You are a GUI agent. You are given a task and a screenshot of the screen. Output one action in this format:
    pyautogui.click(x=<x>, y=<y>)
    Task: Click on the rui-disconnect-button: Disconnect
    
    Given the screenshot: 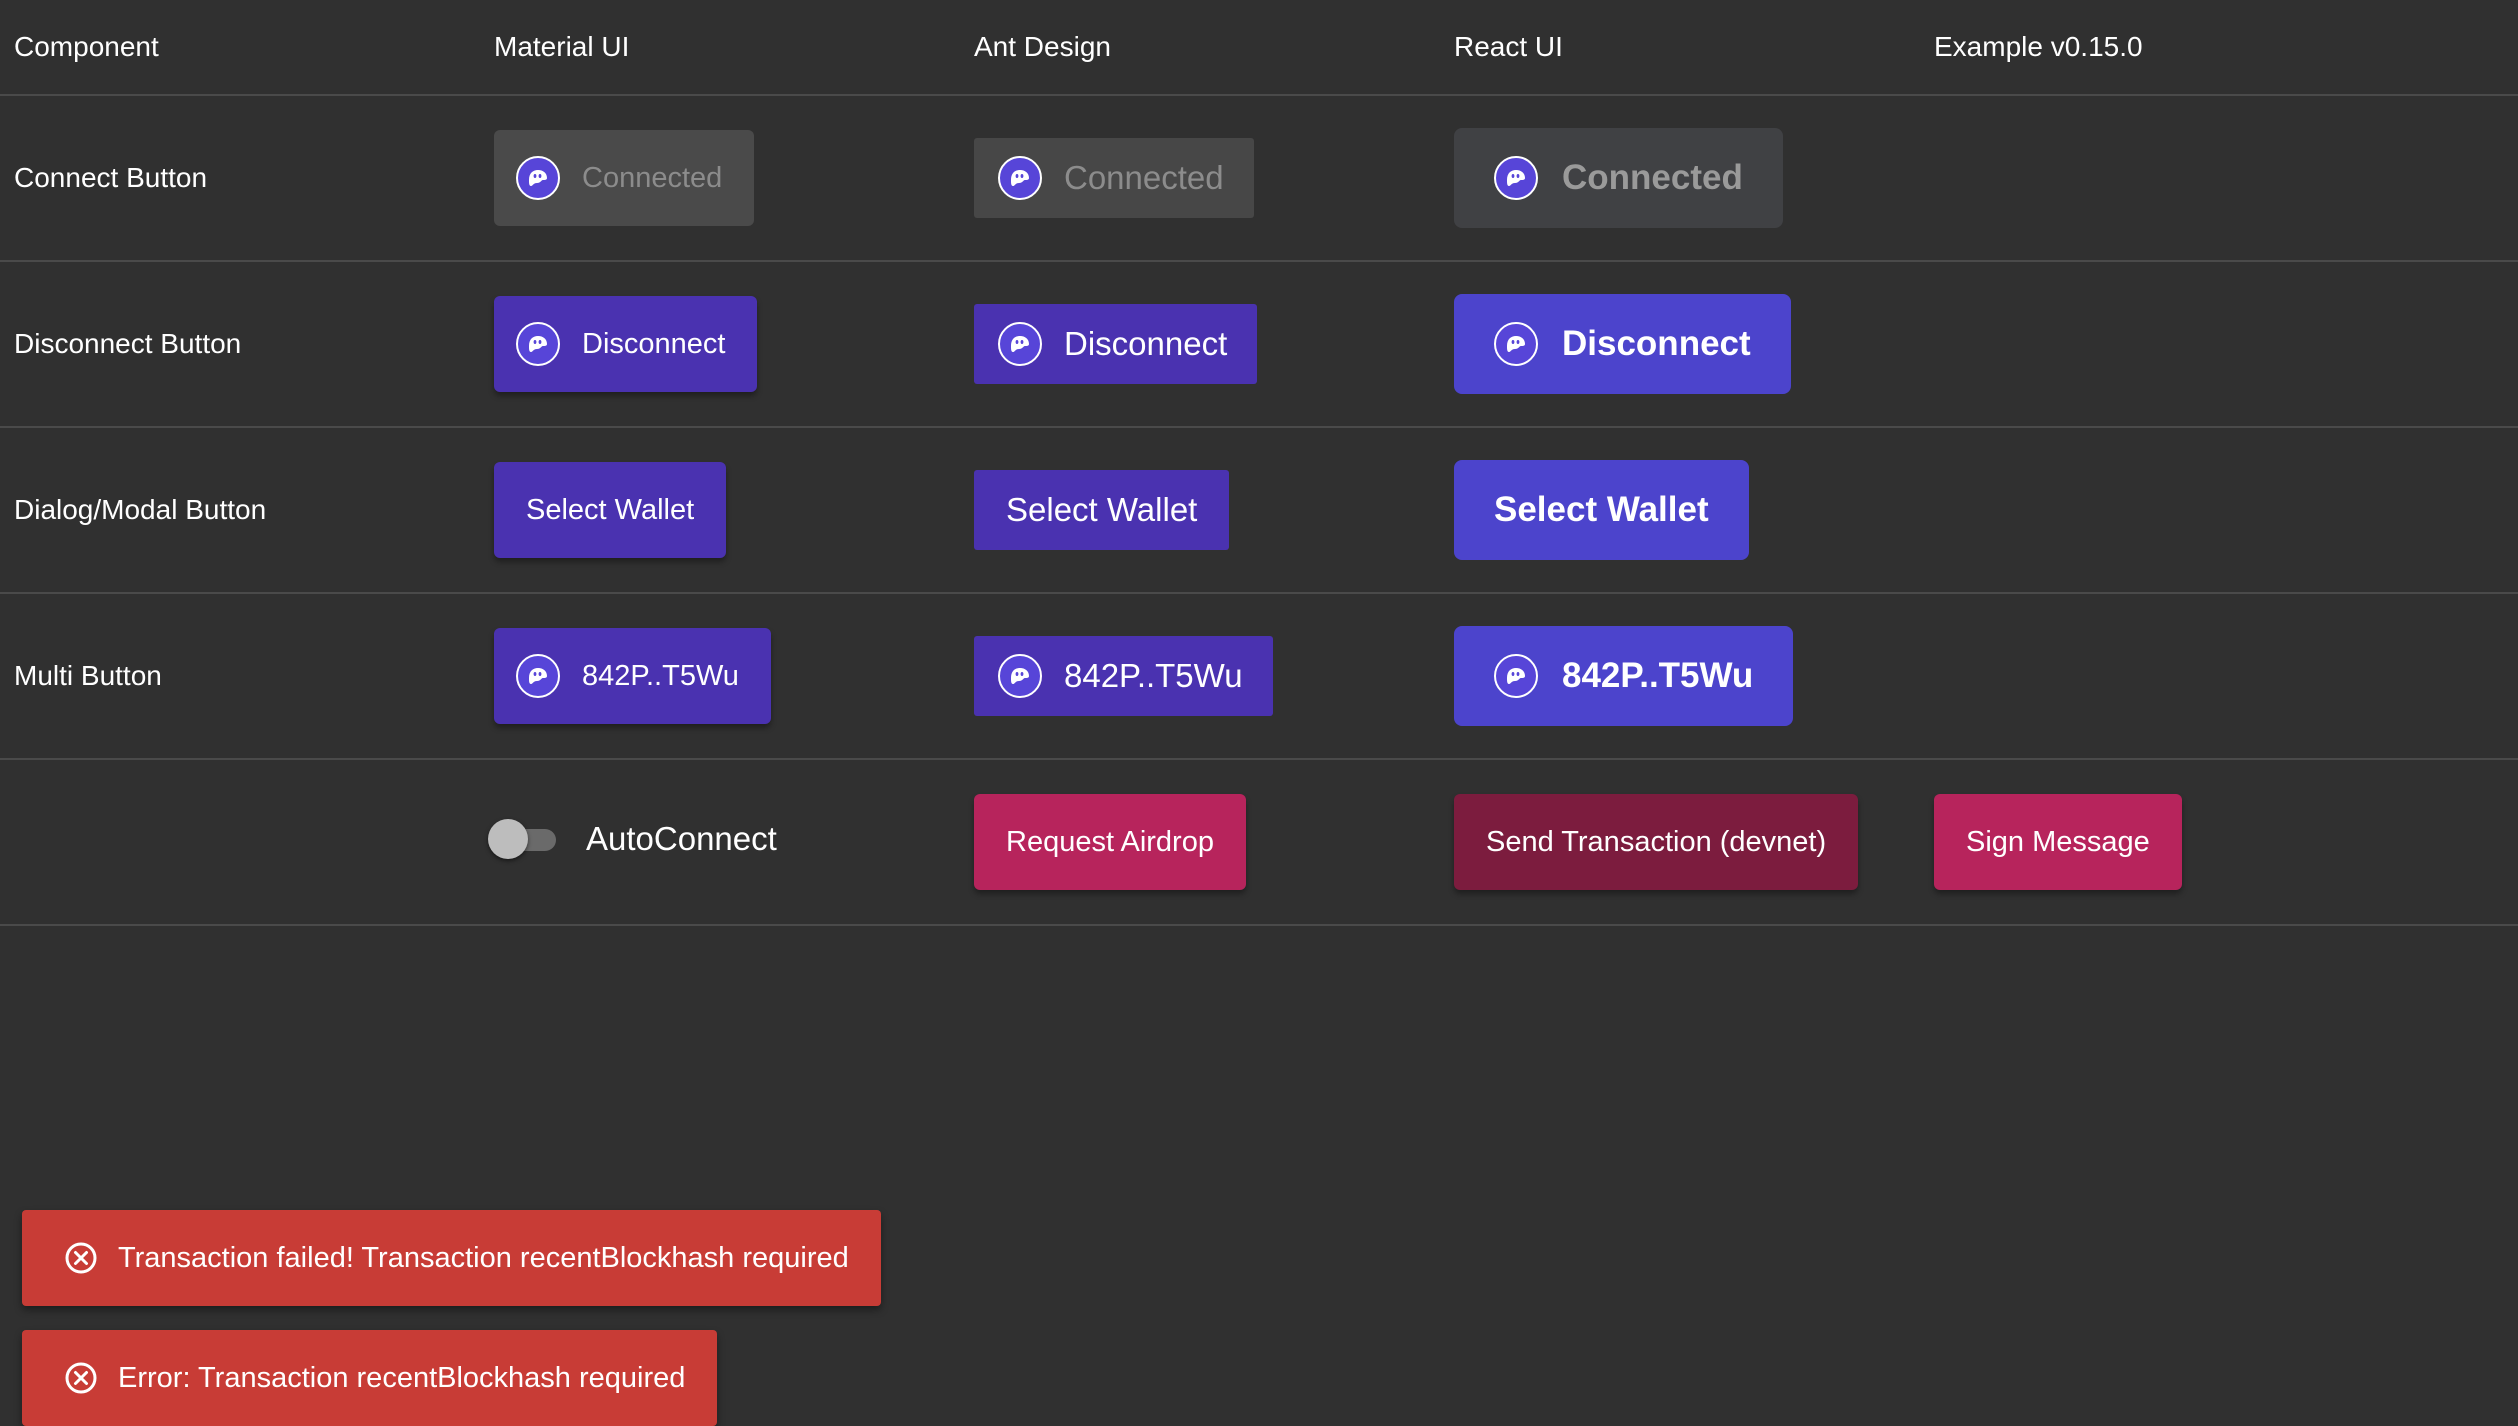 What is the action you would take?
    pyautogui.click(x=1622, y=344)
    